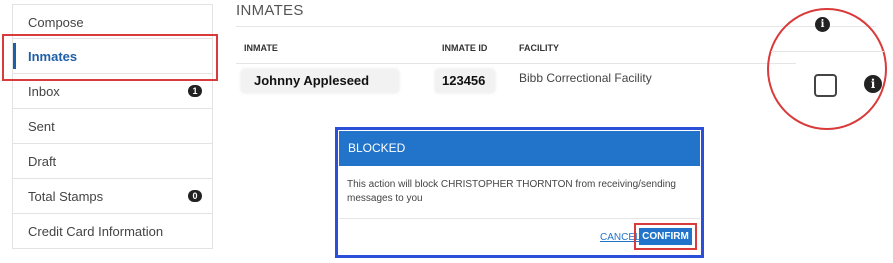 The width and height of the screenshot is (893, 263). I want to click on confirm-highlight-box: CONFIRM, so click(665, 236).